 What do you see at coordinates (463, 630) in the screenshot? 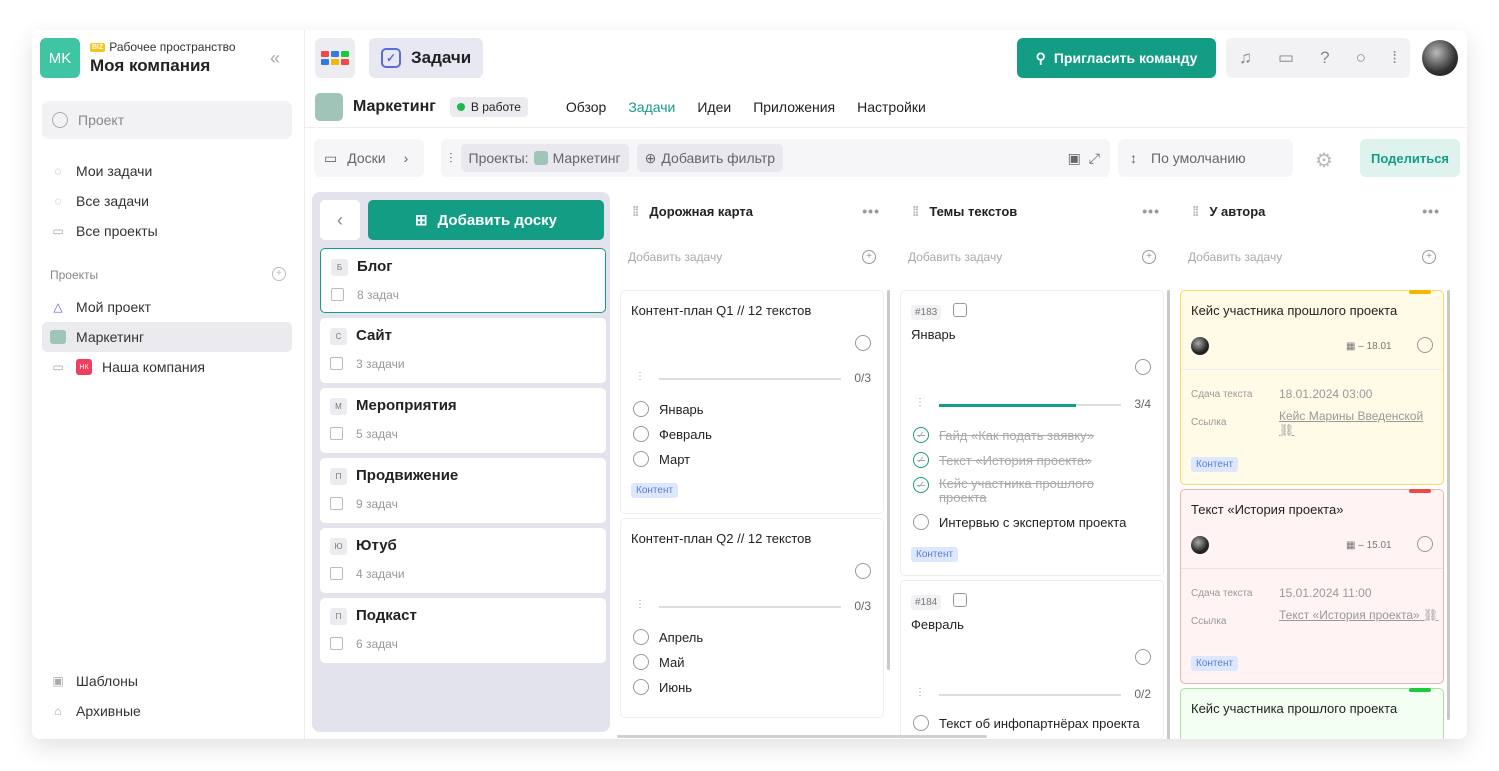
I see `board-item: П Подкаст 6 задач` at bounding box center [463, 630].